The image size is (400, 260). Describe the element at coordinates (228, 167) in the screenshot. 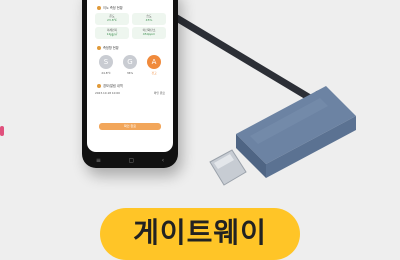

I see `usb-connector` at that location.